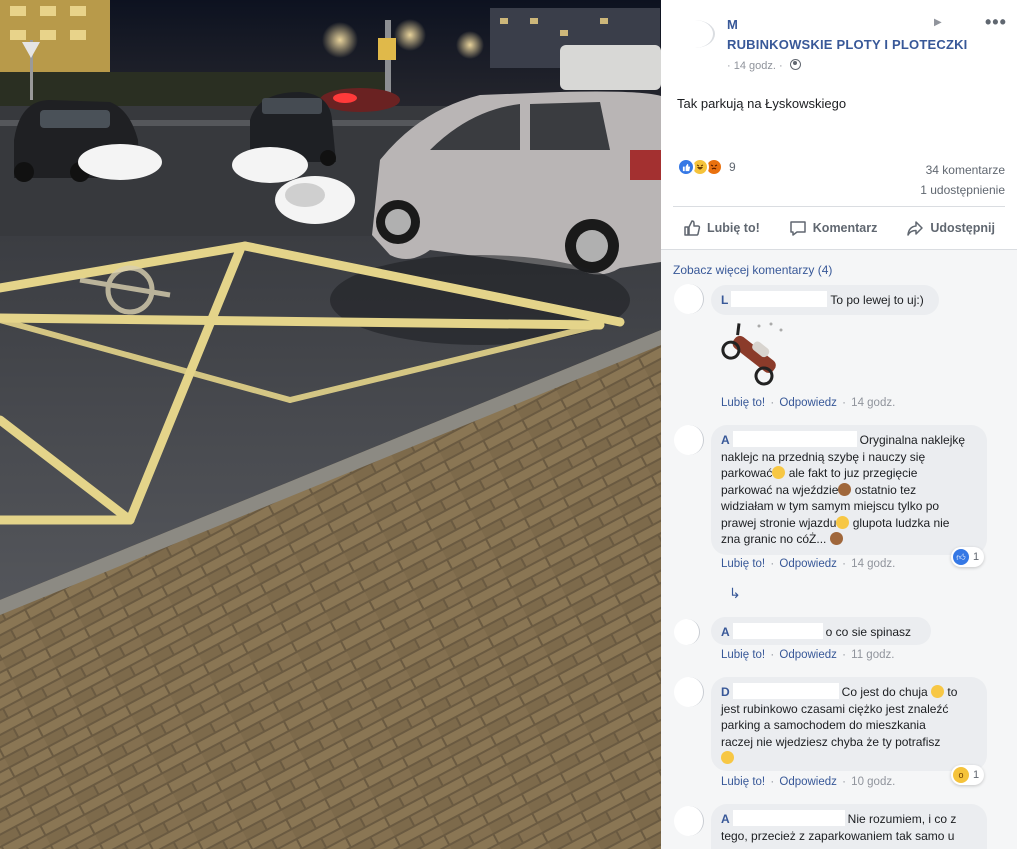 The width and height of the screenshot is (1017, 849). I want to click on comment-text: o co sie spinasz, so click(868, 632).